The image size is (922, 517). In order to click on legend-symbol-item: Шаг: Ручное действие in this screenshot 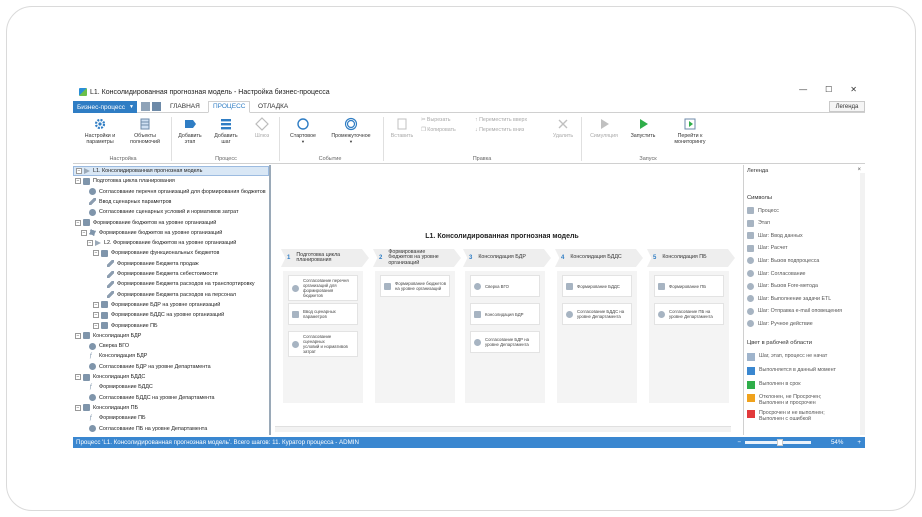, I will do `click(780, 324)`.